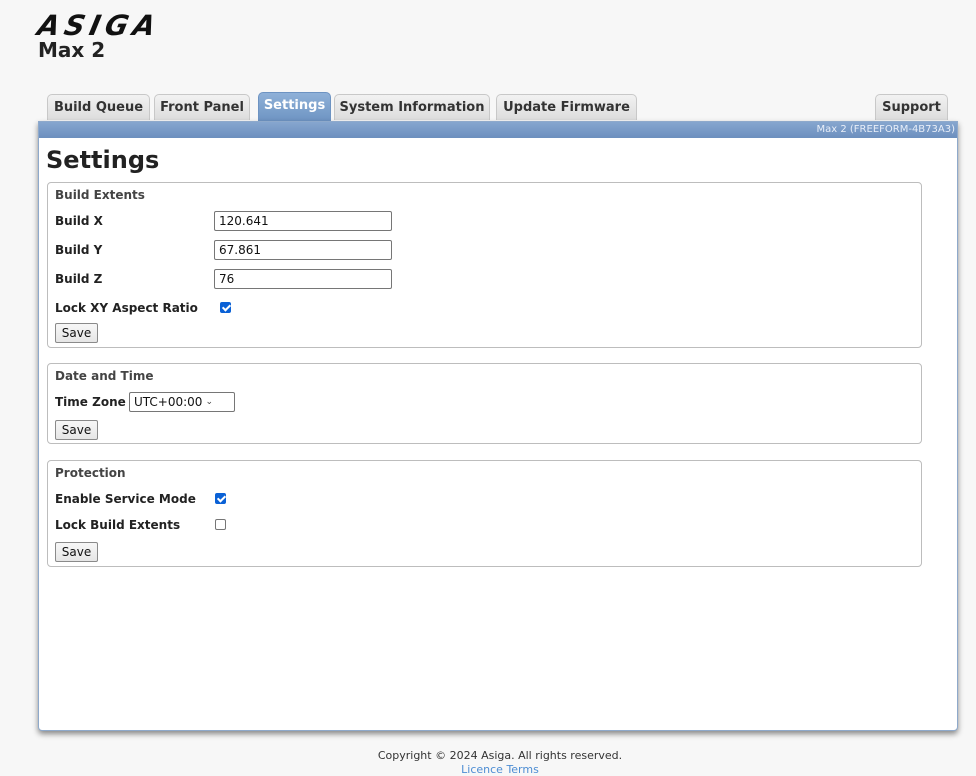  I want to click on lock-build-extents-label: Lock Build Extents, so click(118, 525).